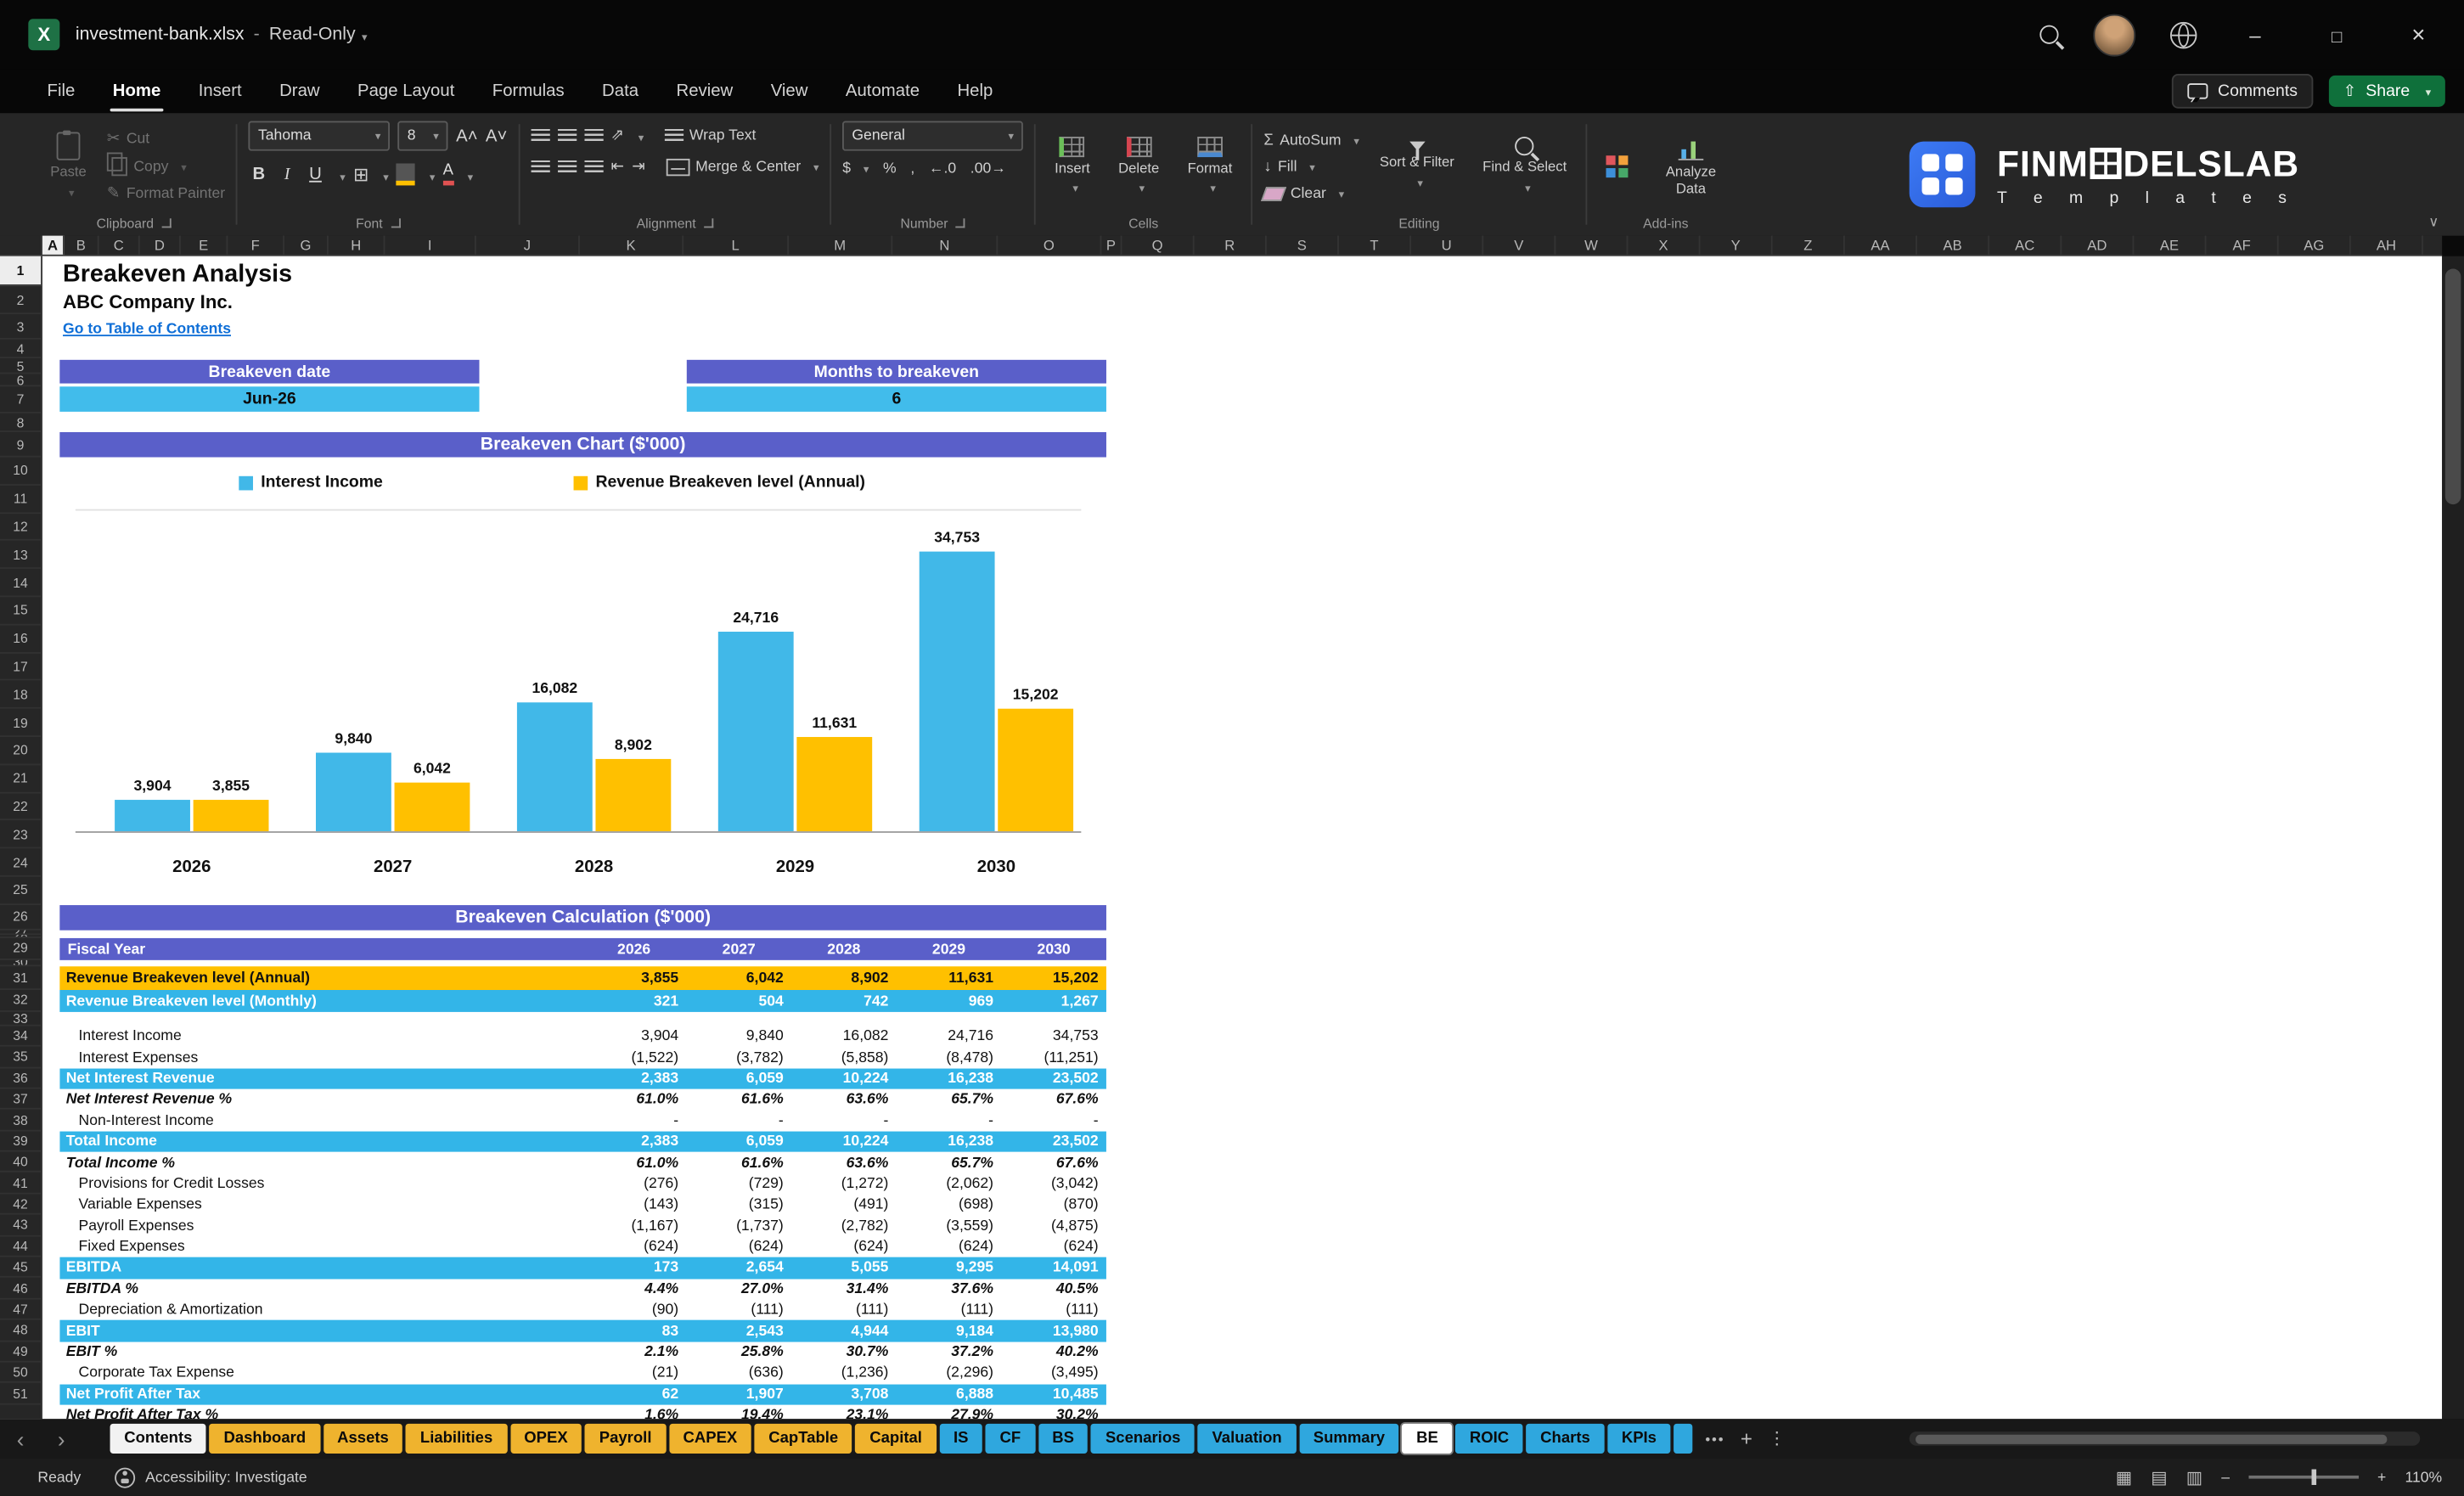  What do you see at coordinates (160, 245) in the screenshot?
I see `column-header-D: D` at bounding box center [160, 245].